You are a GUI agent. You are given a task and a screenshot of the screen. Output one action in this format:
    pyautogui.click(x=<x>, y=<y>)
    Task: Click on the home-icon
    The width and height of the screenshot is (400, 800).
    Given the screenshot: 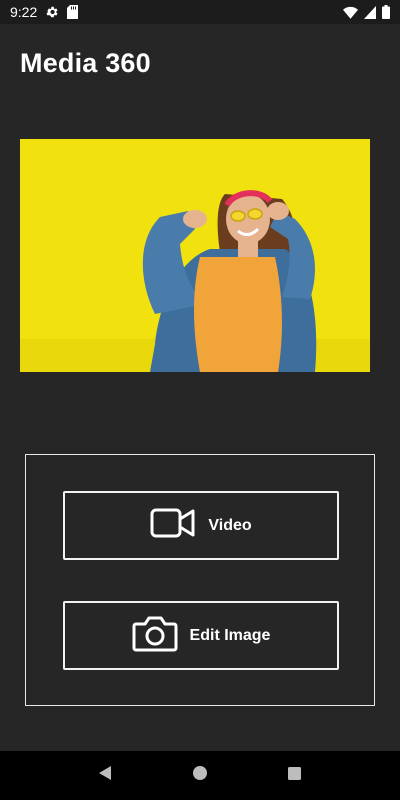 What is the action you would take?
    pyautogui.click(x=200, y=775)
    